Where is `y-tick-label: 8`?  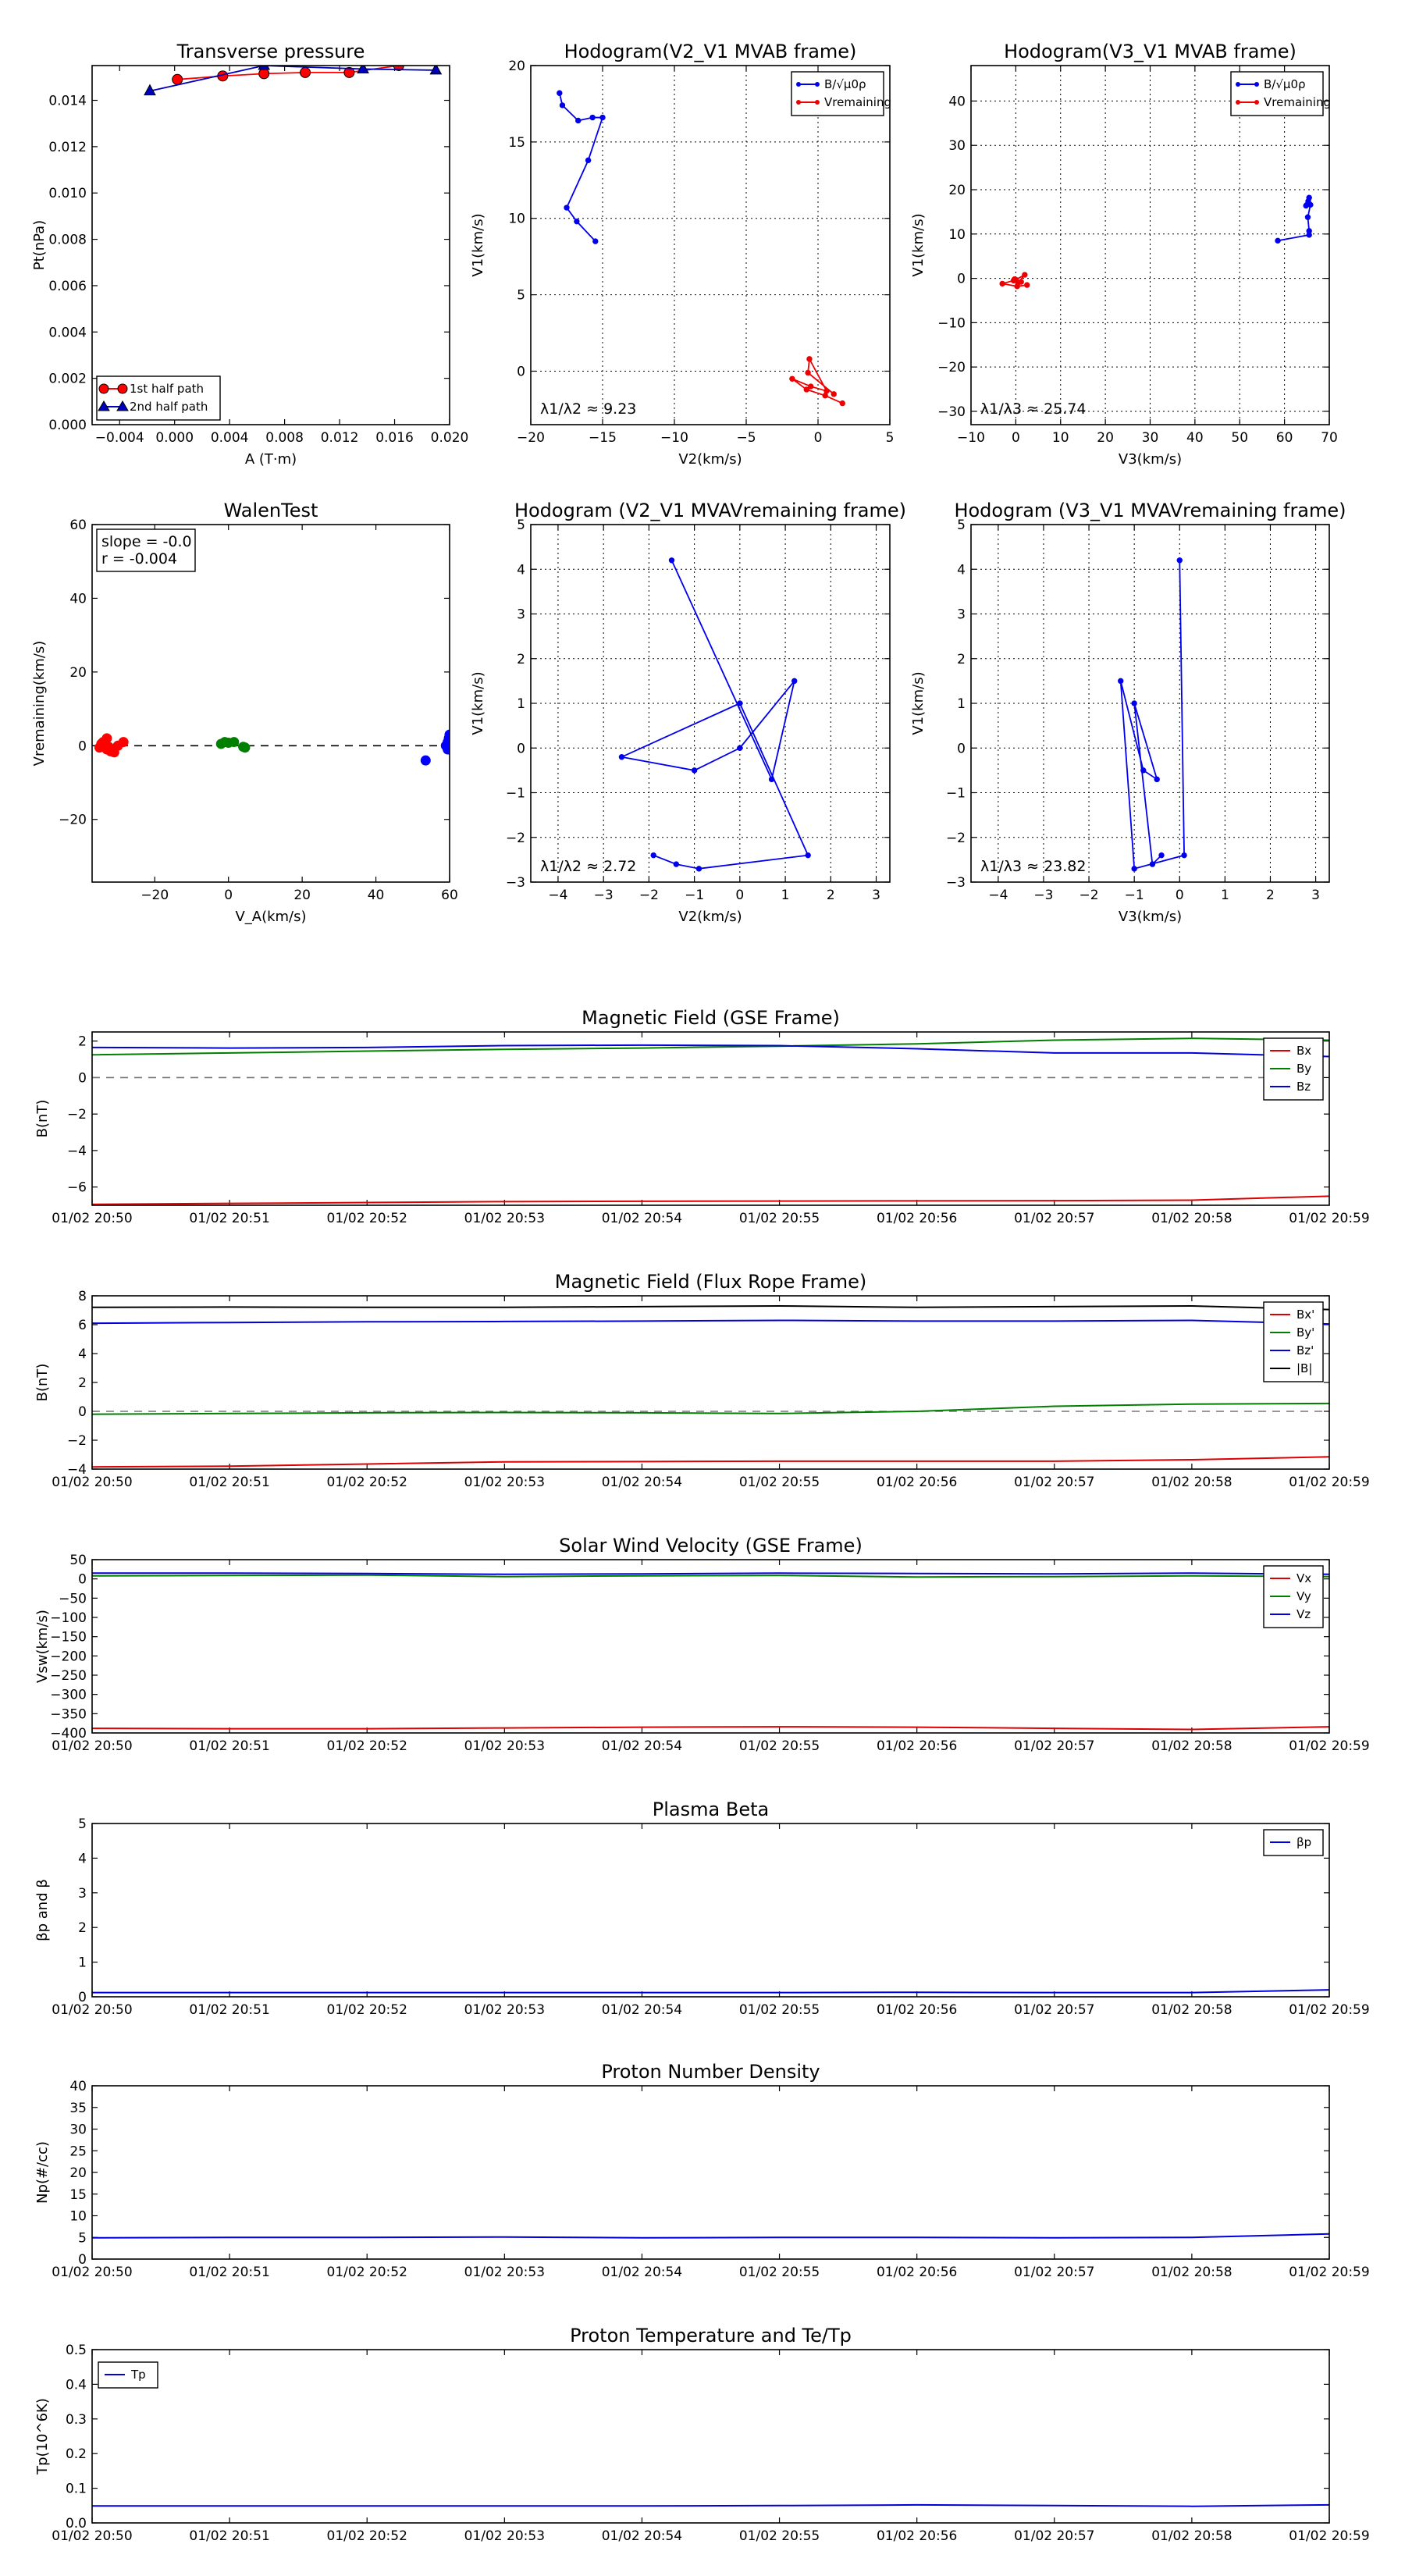 y-tick-label: 8 is located at coordinates (82, 1296).